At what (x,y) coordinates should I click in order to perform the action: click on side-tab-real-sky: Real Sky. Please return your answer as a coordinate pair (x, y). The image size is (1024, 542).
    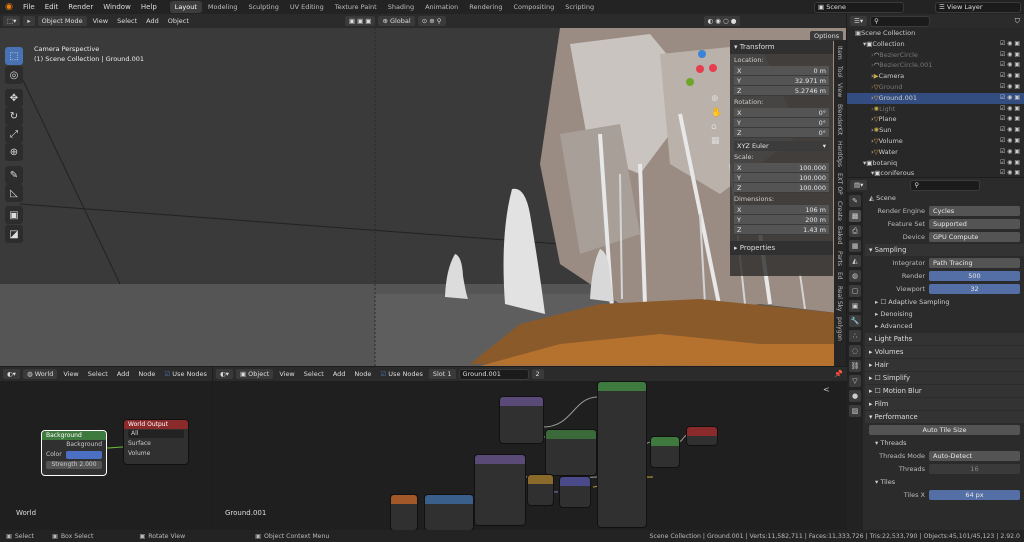
    Looking at the image, I should click on (838, 298).